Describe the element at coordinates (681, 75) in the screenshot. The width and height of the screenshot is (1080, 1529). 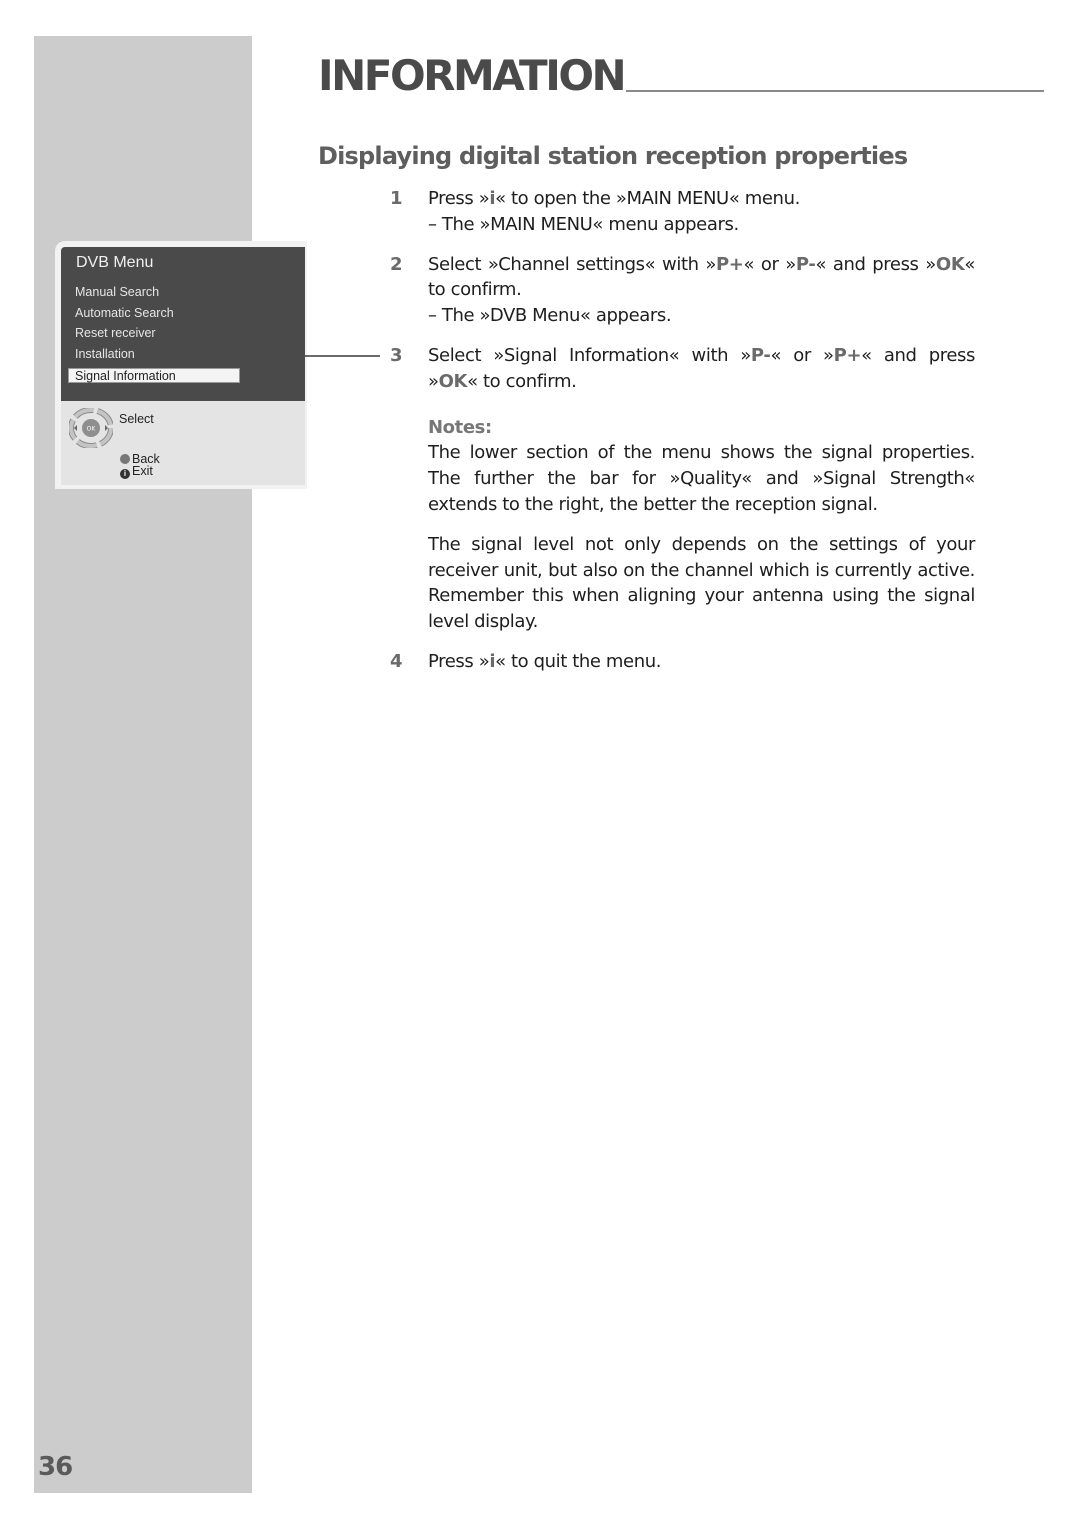
I see `page-header: INFORMATION` at that location.